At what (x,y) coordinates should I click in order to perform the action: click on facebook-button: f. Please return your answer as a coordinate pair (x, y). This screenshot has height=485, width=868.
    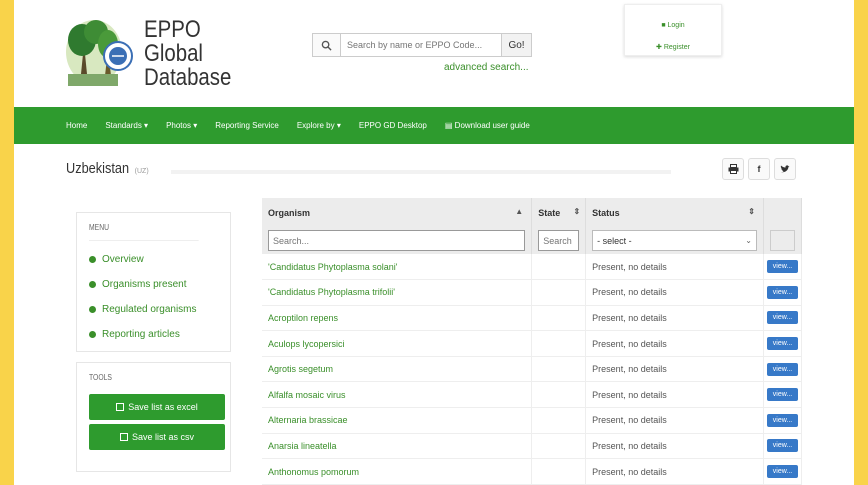
    Looking at the image, I should click on (759, 169).